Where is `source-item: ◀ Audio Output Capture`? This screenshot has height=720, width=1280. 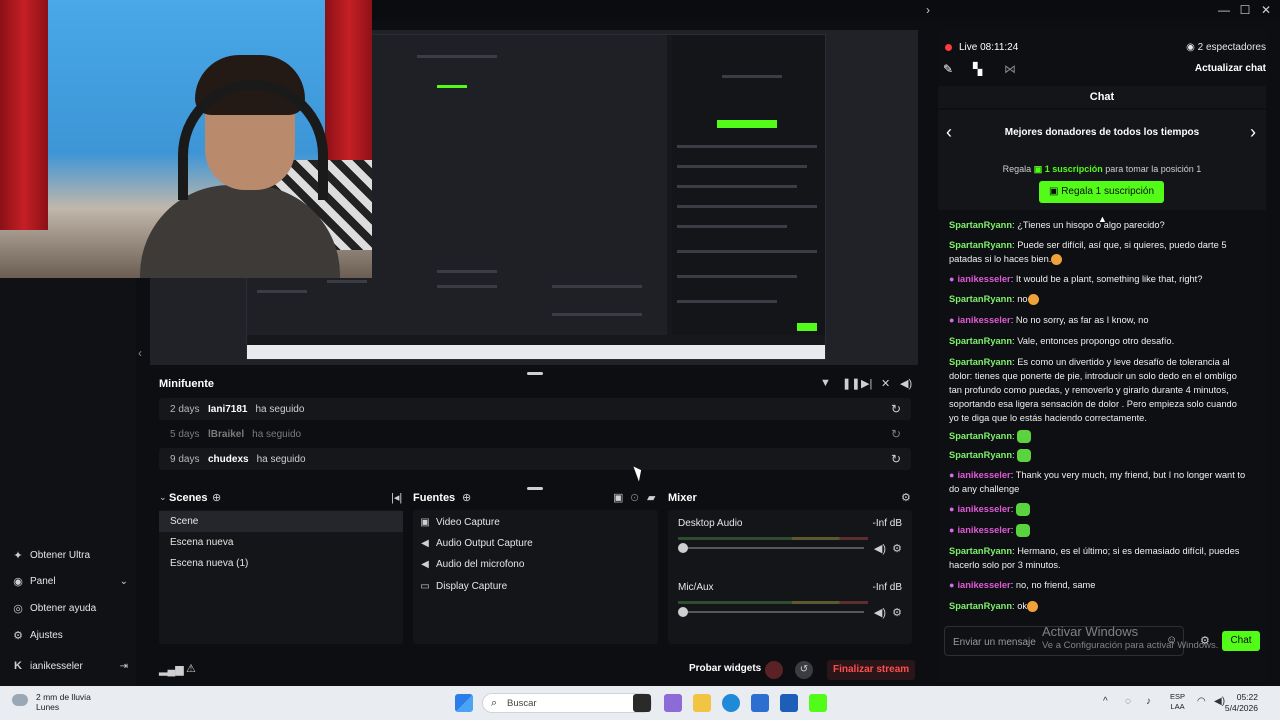 source-item: ◀ Audio Output Capture is located at coordinates (476, 543).